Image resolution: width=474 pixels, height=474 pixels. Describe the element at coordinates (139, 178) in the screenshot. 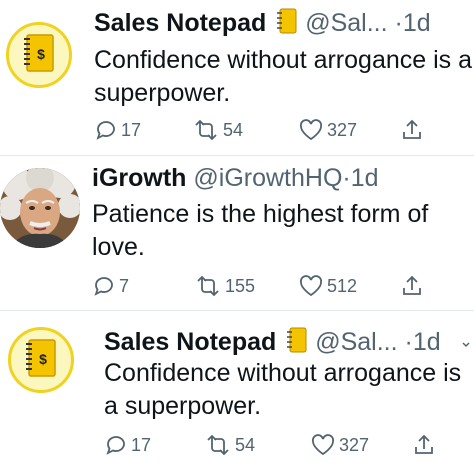

I see `author-name: iGrowth` at that location.